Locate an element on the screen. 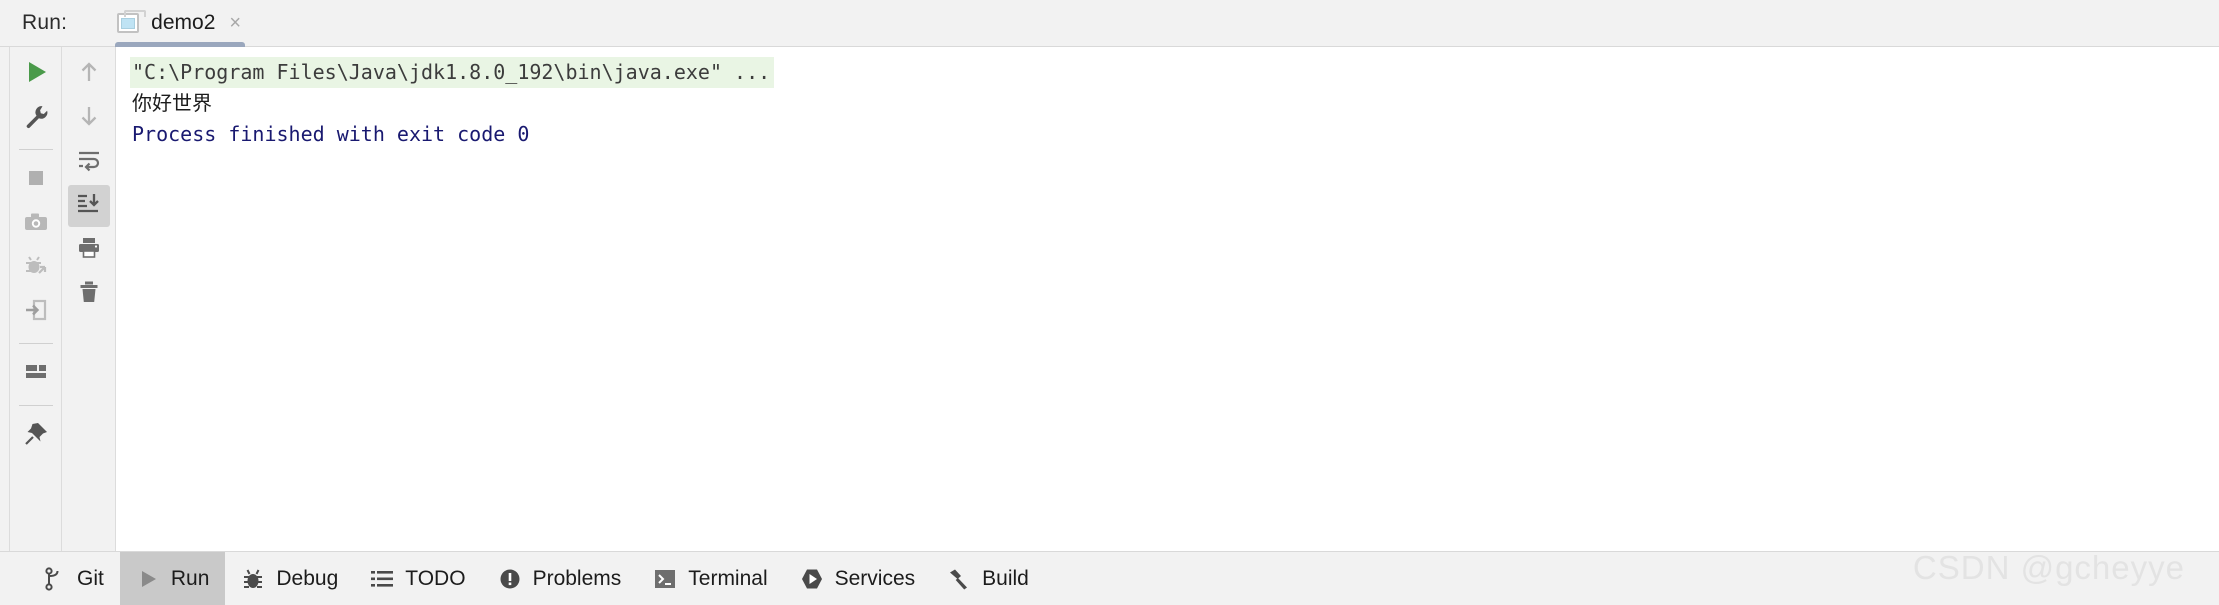 The width and height of the screenshot is (2219, 605). status-run-label: Run is located at coordinates (190, 578).